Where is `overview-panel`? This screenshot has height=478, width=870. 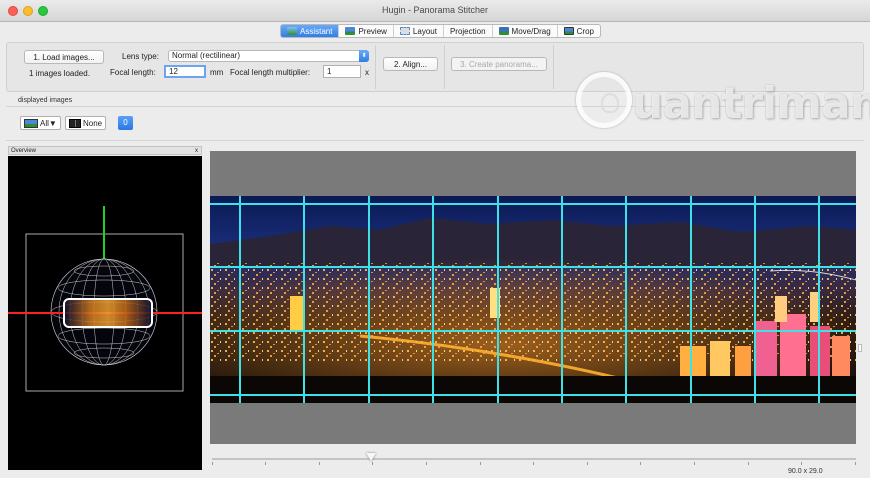
overview-panel is located at coordinates (105, 313).